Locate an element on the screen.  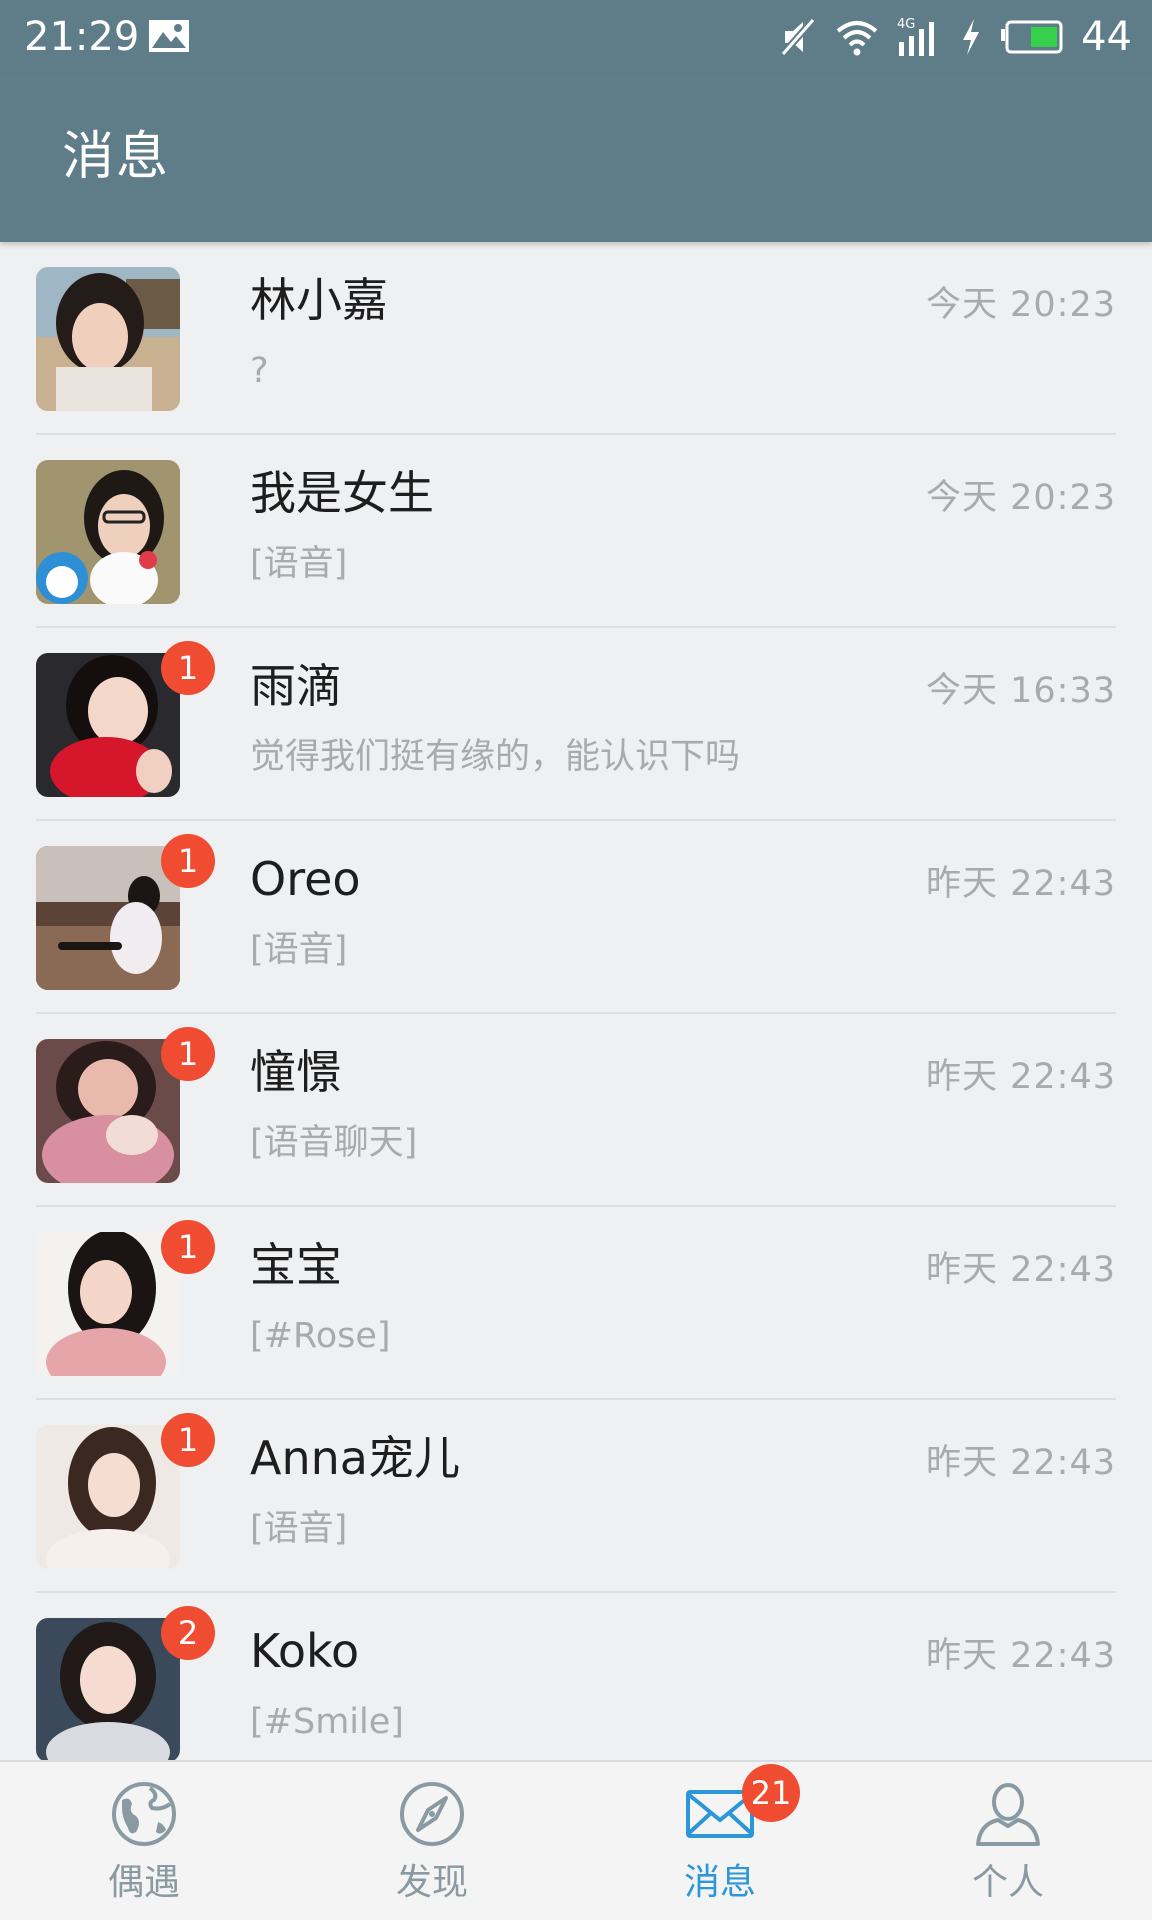
contact-name: 雨滴 is located at coordinates (296, 686).